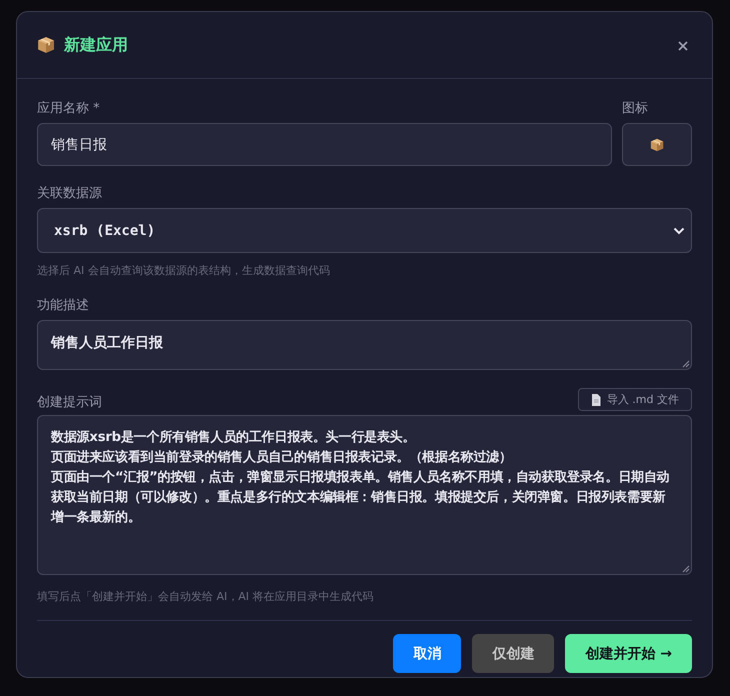 The image size is (730, 696). Describe the element at coordinates (184, 270) in the screenshot. I see `hint-text: 选择后 AI 会自动查询该数据源的表结构，生成数据查询代码` at that location.